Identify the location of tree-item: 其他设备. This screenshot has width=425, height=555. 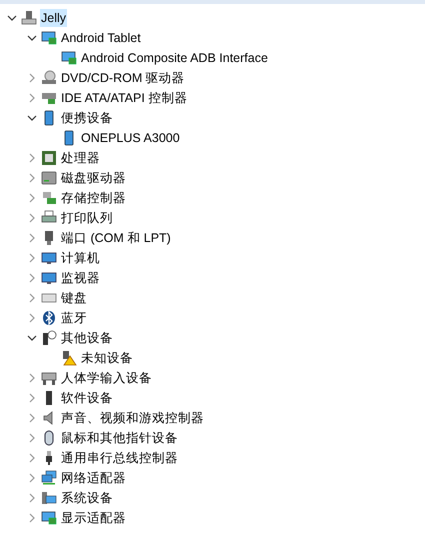
(87, 338).